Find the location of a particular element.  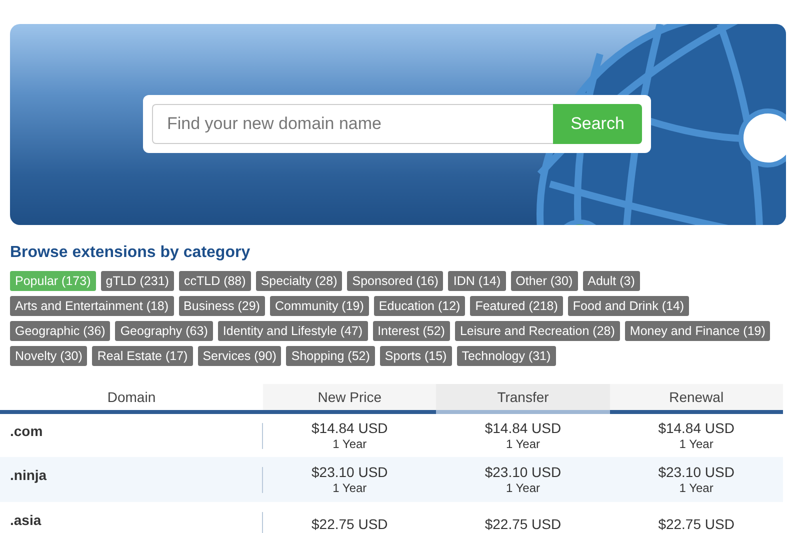

search-button: Search is located at coordinates (597, 124).